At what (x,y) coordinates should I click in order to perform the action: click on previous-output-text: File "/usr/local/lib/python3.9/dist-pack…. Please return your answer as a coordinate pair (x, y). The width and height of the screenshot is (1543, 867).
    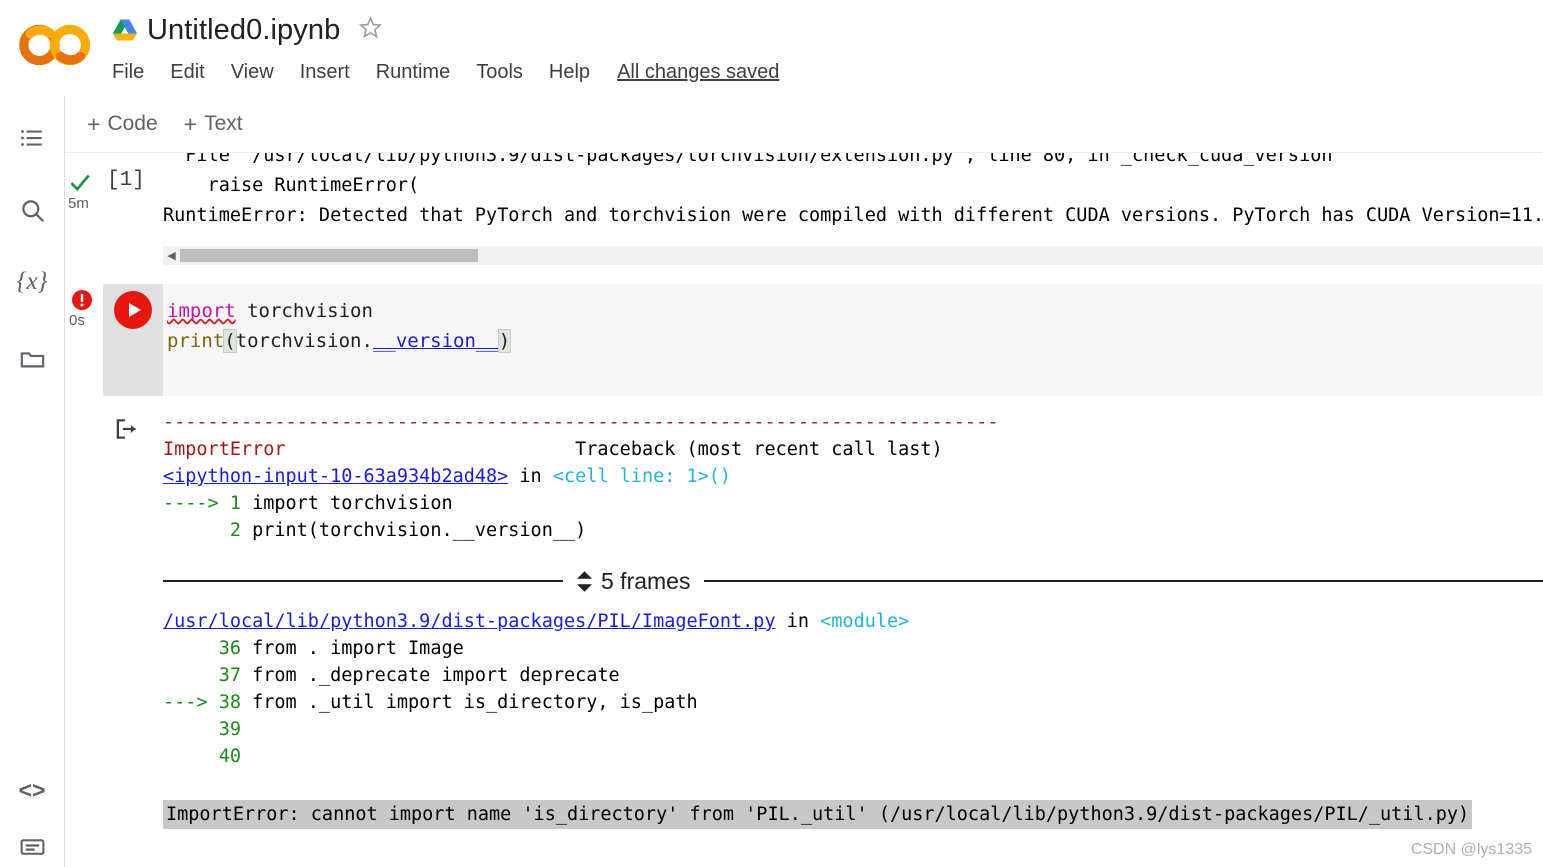
    Looking at the image, I should click on (853, 192).